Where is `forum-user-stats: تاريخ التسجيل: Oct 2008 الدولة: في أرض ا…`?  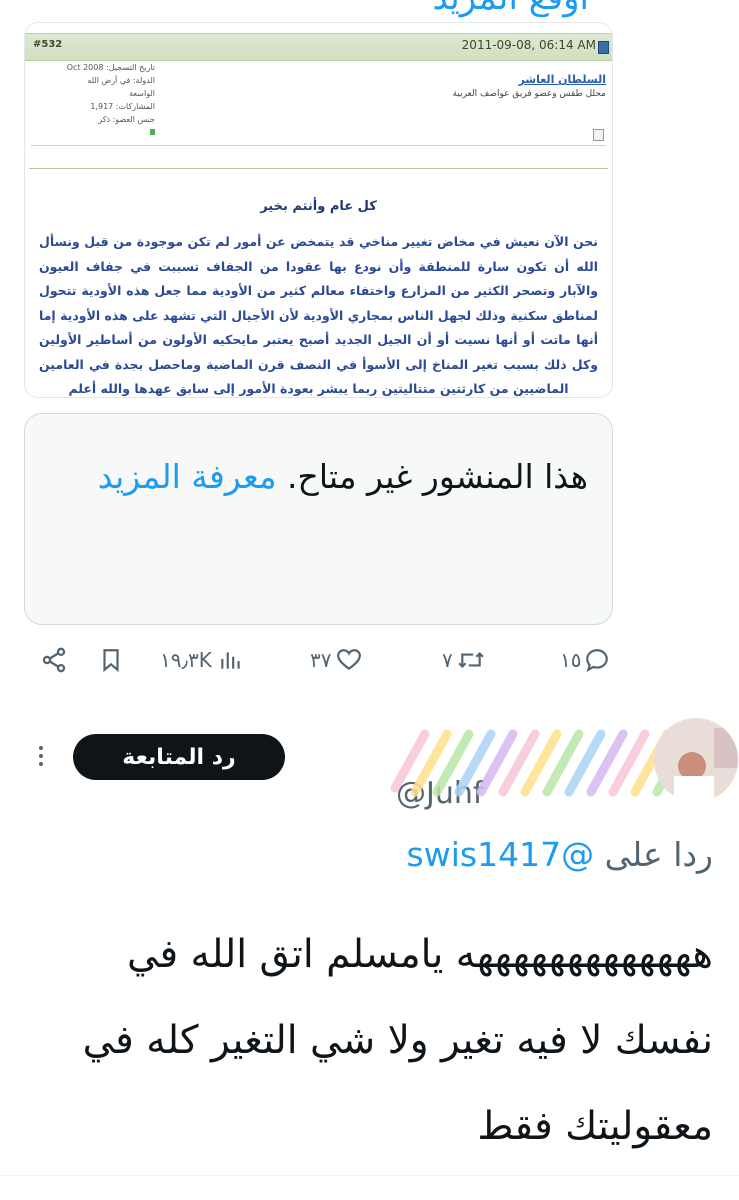
forum-user-stats: تاريخ التسجيل: Oct 2008 الدولة: في أرض ا… is located at coordinates (107, 100).